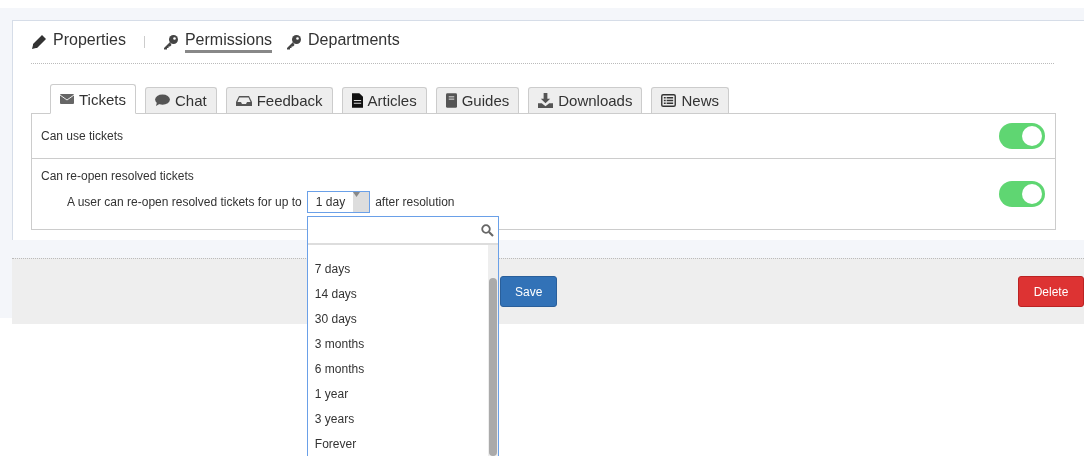  Describe the element at coordinates (67, 99) in the screenshot. I see `envelope-icon` at that location.